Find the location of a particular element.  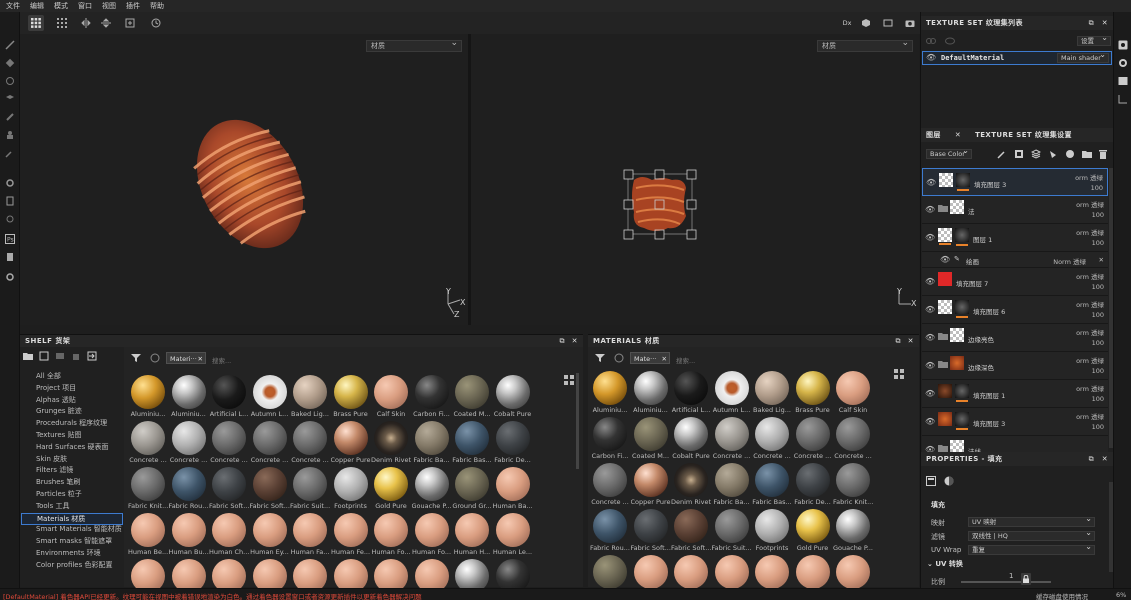

material-tile: Gold Pure is located at coordinates (391, 490).